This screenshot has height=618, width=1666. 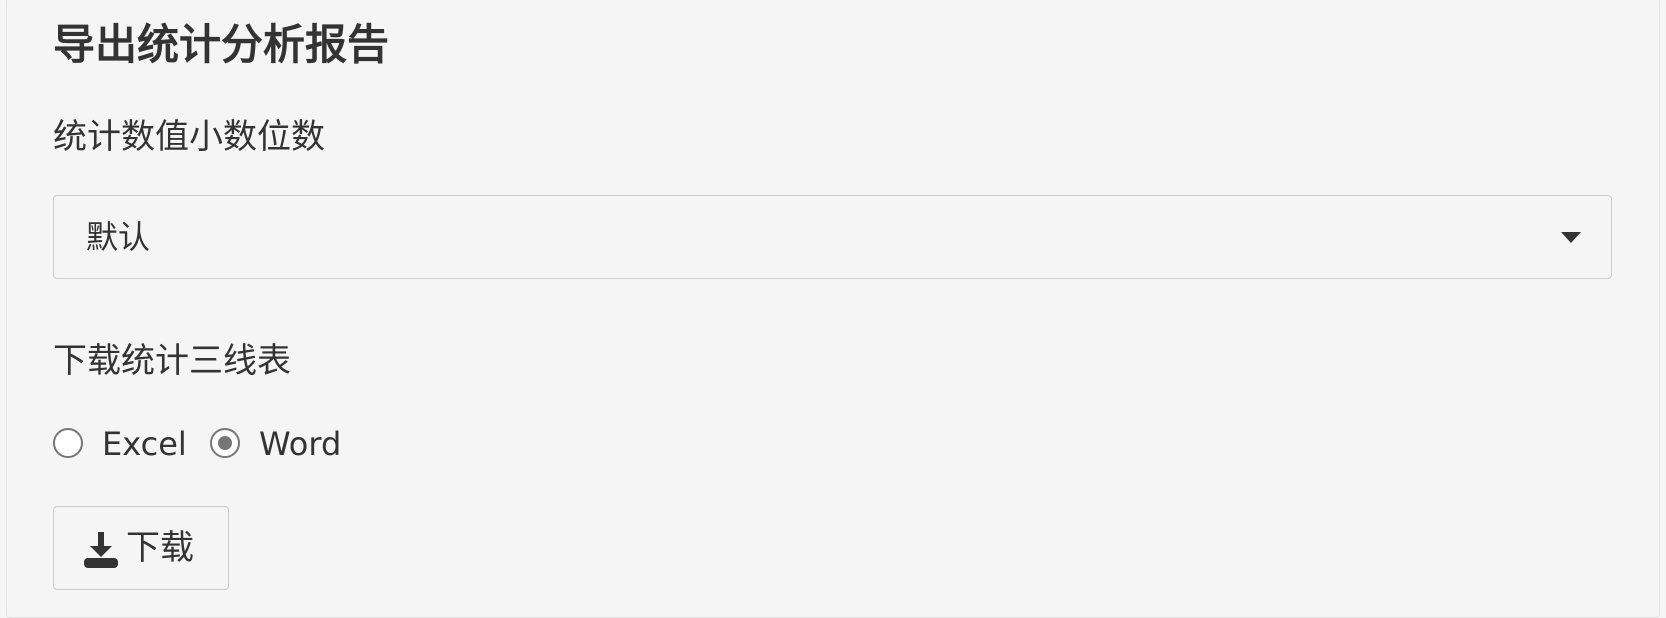 I want to click on page-title: 导出统计分析报告, so click(x=221, y=44).